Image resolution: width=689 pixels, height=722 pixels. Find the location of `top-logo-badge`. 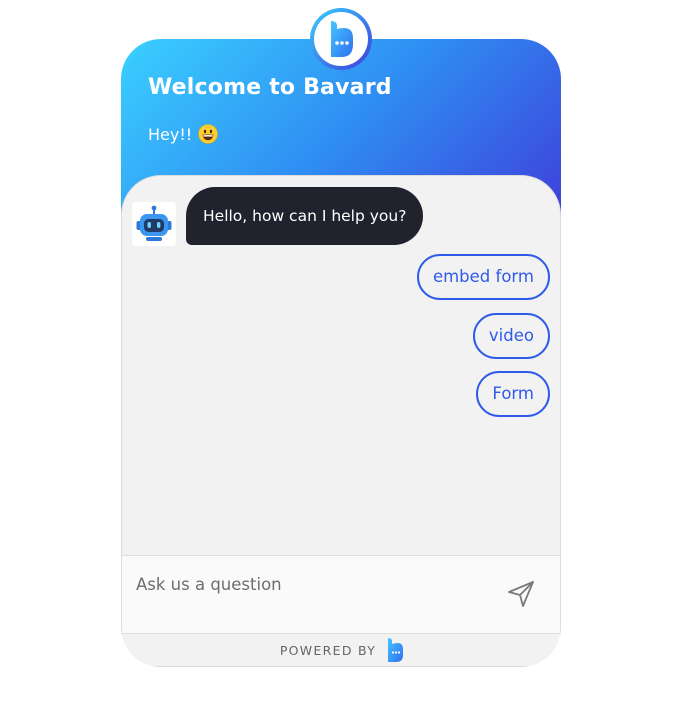

top-logo-badge is located at coordinates (341, 39).